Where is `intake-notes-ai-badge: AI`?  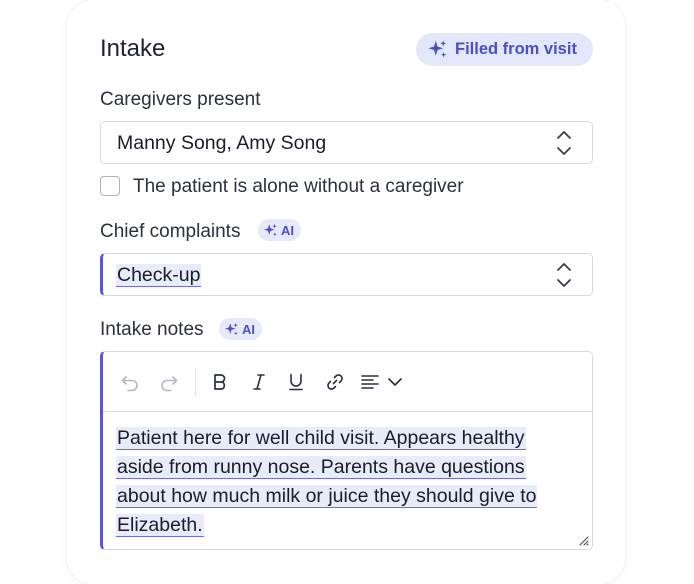
intake-notes-ai-badge: AI is located at coordinates (240, 329).